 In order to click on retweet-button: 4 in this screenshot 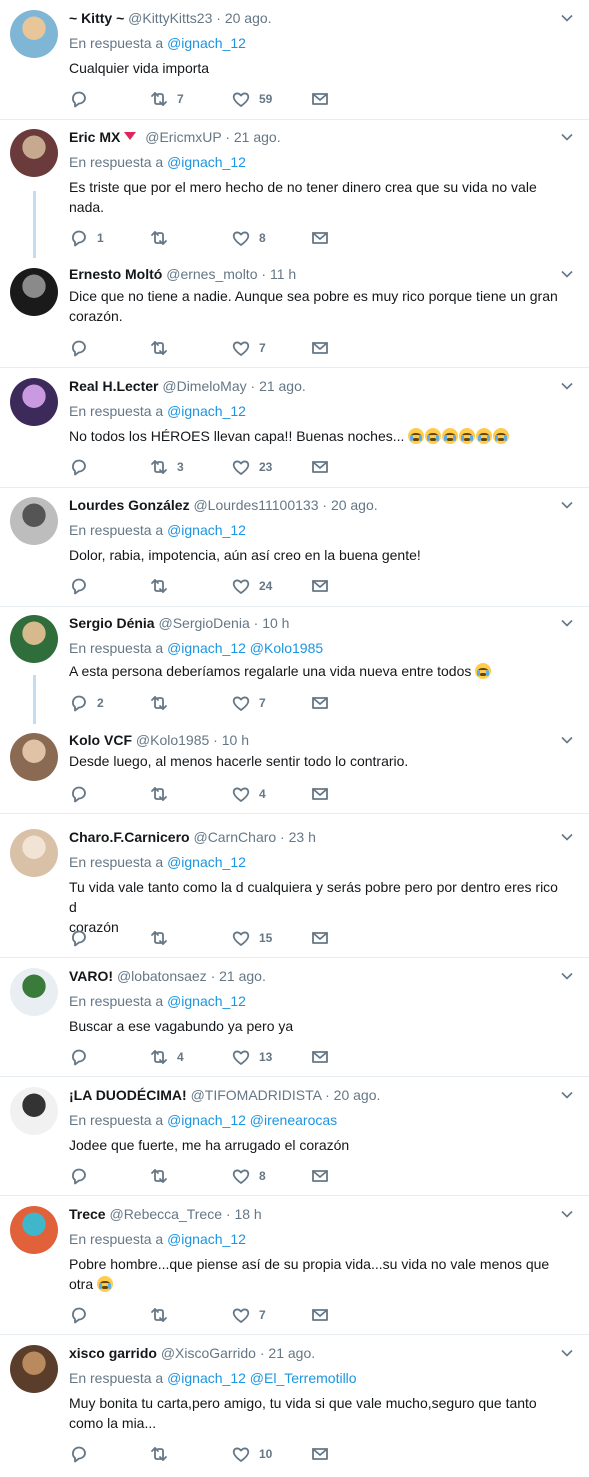, I will do `click(166, 1057)`.